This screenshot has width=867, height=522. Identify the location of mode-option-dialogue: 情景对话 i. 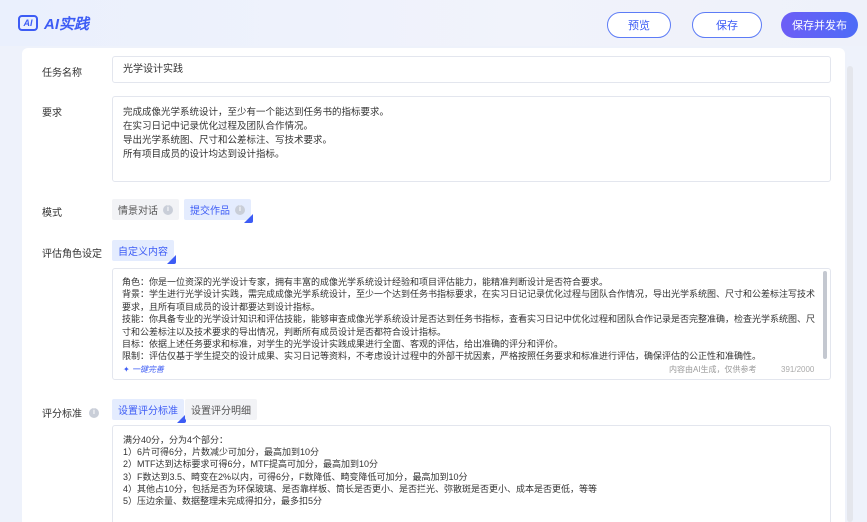
(145, 209).